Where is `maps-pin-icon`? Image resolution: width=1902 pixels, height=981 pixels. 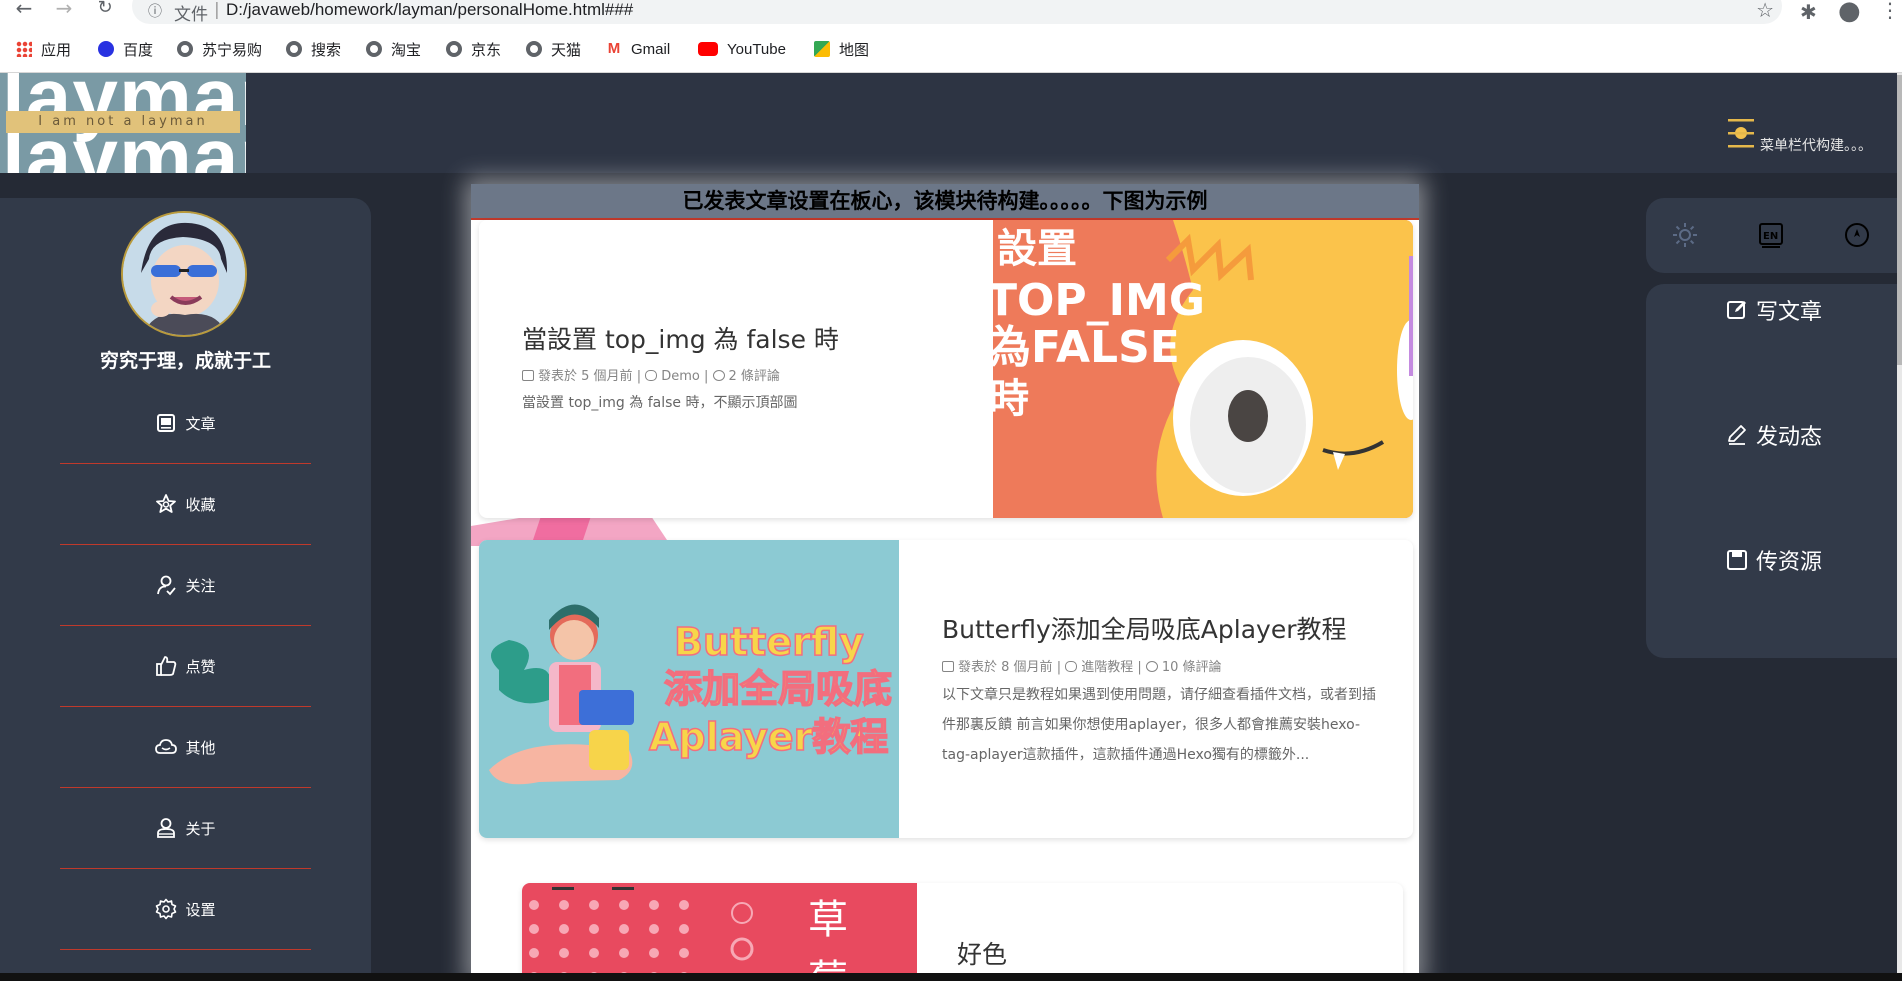 maps-pin-icon is located at coordinates (822, 49).